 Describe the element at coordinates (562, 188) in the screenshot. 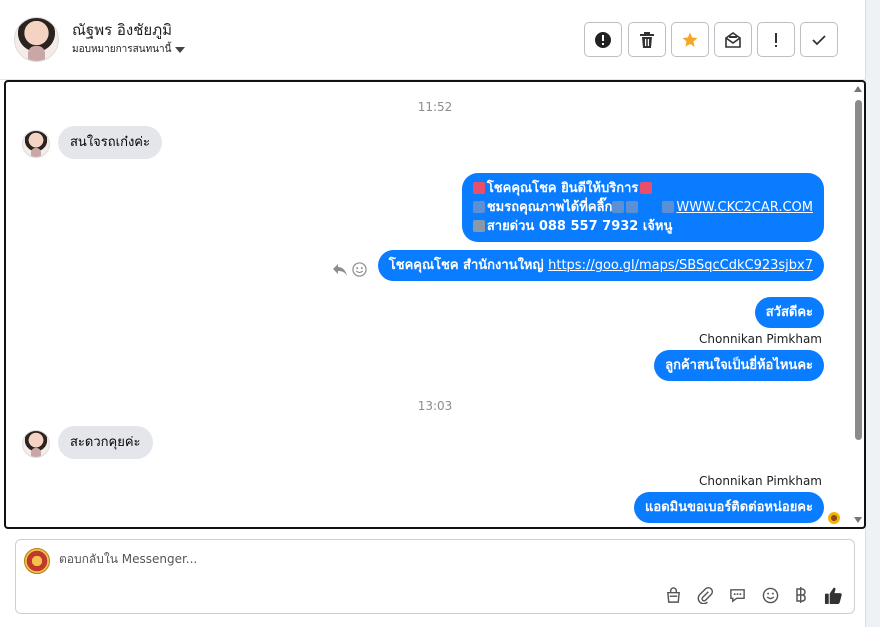

I see `message-line: โชคคุณโชค ยินดีให้บริการ` at that location.